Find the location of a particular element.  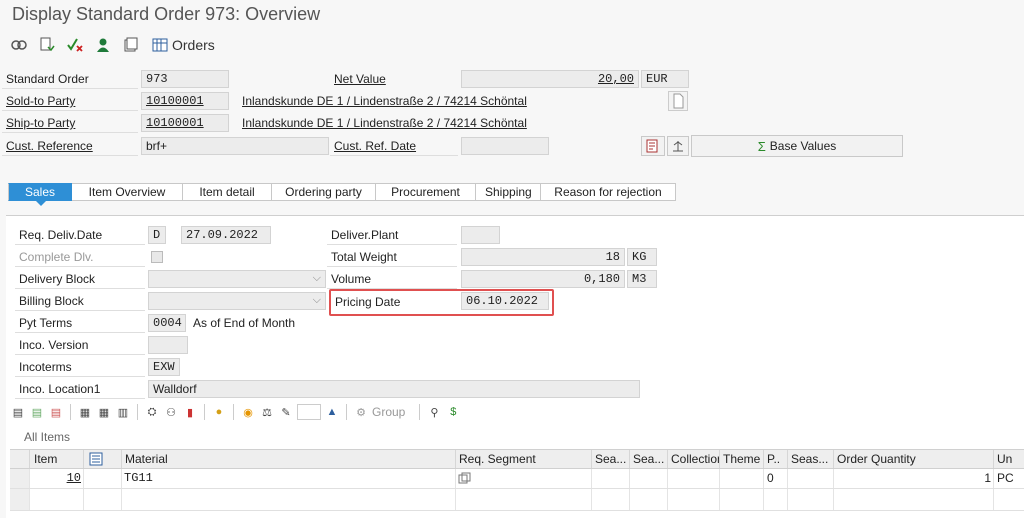

tab-ordering-party: Ordering party is located at coordinates (324, 192).